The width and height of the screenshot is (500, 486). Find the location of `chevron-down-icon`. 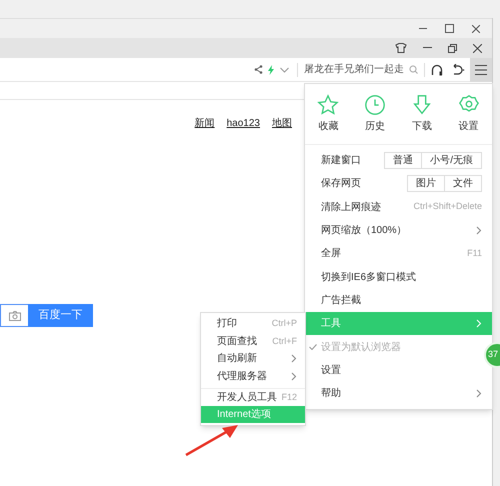

chevron-down-icon is located at coordinates (284, 69).